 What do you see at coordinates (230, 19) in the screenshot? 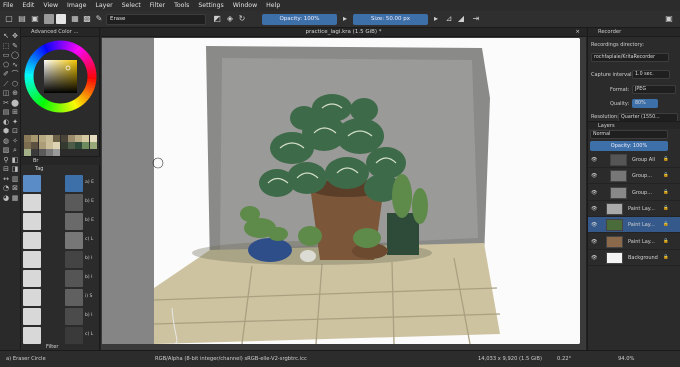
I see `preserve-alpha-icon: ◈` at bounding box center [230, 19].